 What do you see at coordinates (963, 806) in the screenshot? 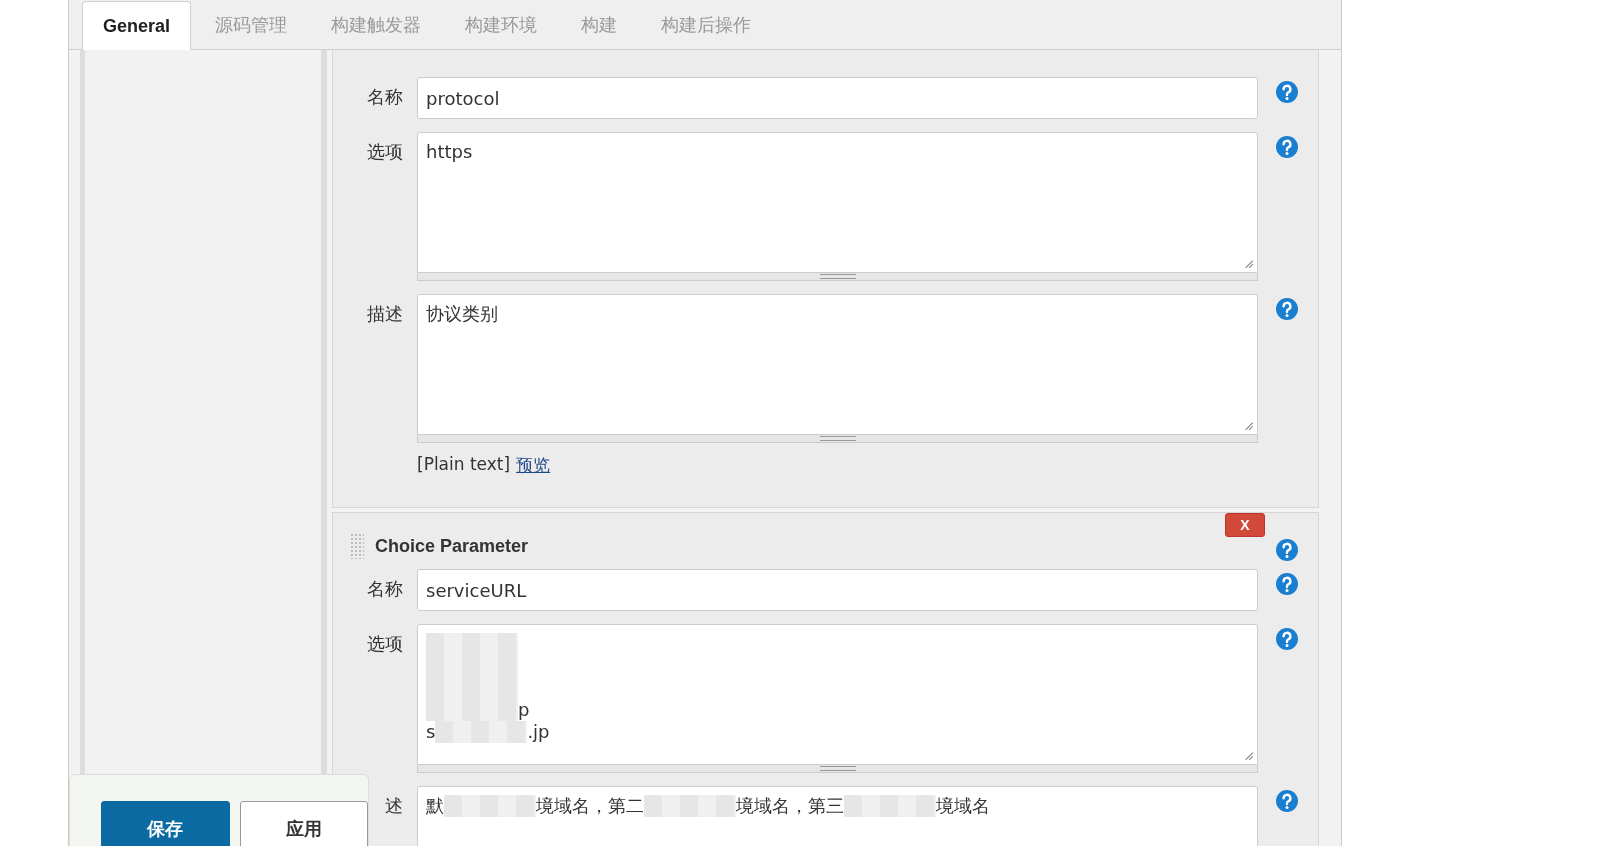
I see `field-value: 境域名` at bounding box center [963, 806].